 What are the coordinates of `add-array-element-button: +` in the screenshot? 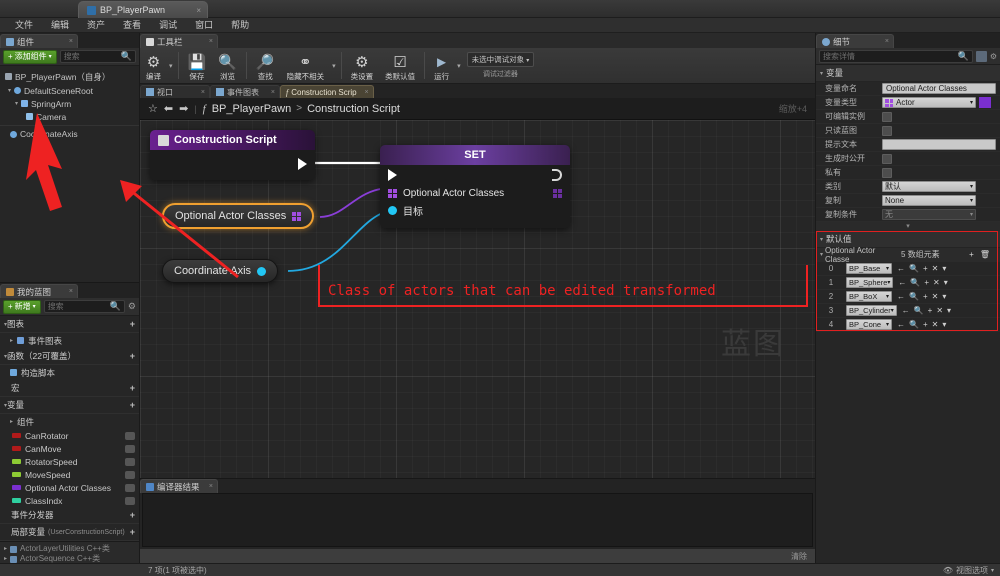 It's located at (971, 254).